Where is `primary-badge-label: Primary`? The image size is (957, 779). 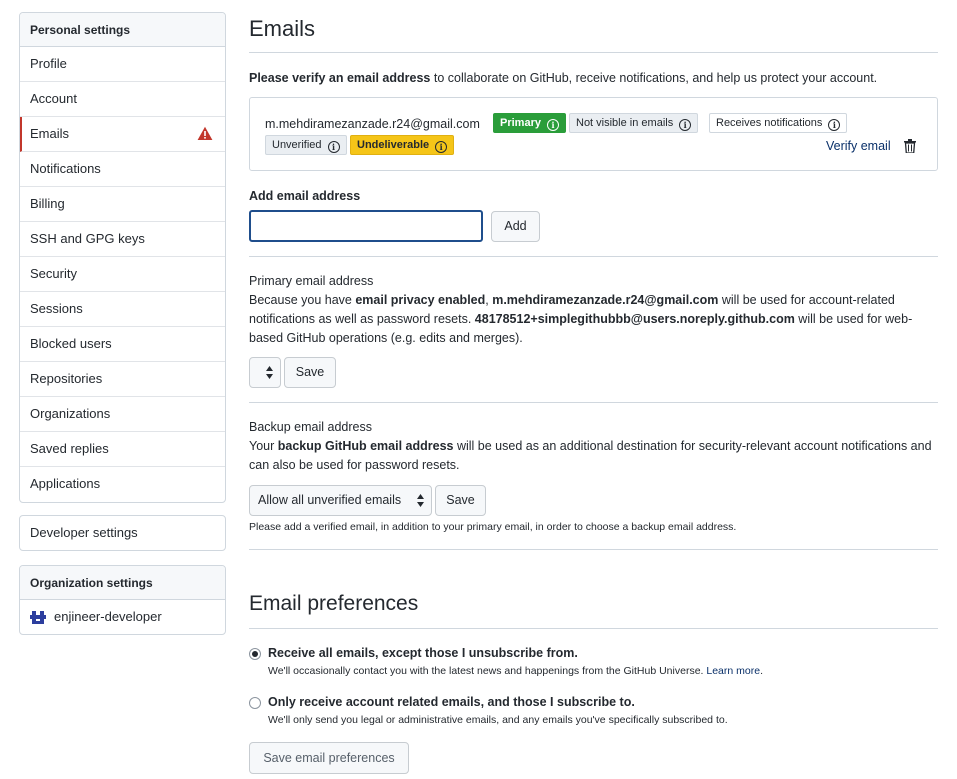
primary-badge-label: Primary is located at coordinates (520, 123).